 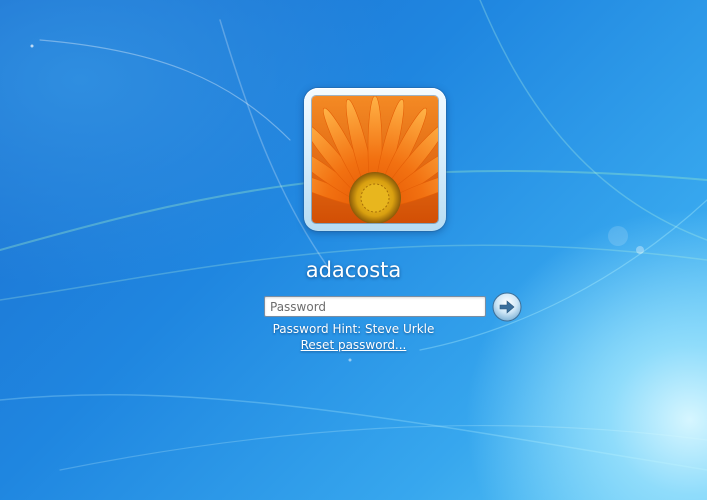 I want to click on password-input, so click(x=375, y=306).